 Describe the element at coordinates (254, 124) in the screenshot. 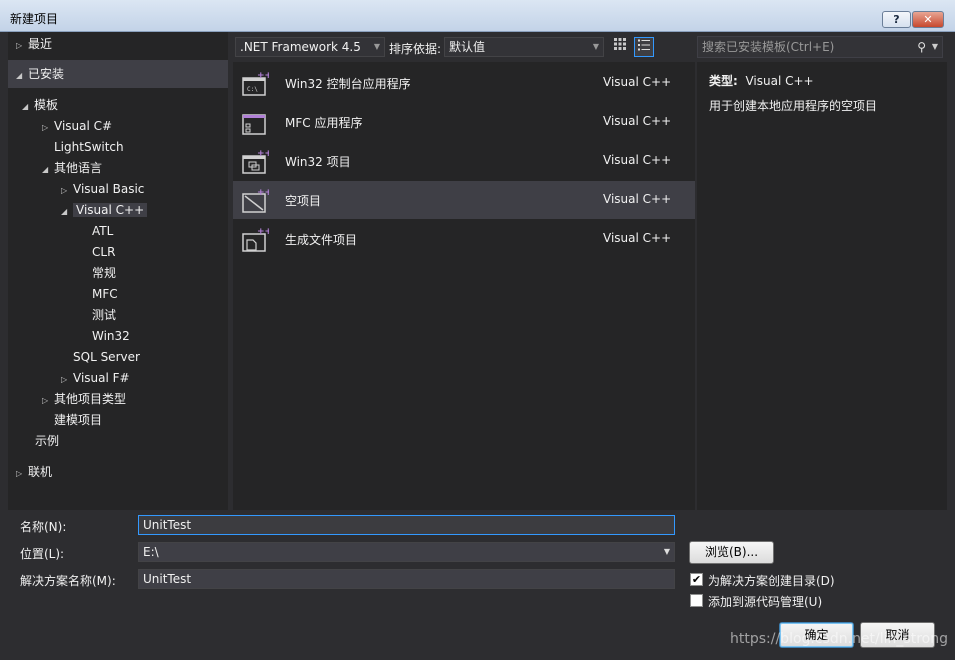

I see `mfc-app-icon` at that location.